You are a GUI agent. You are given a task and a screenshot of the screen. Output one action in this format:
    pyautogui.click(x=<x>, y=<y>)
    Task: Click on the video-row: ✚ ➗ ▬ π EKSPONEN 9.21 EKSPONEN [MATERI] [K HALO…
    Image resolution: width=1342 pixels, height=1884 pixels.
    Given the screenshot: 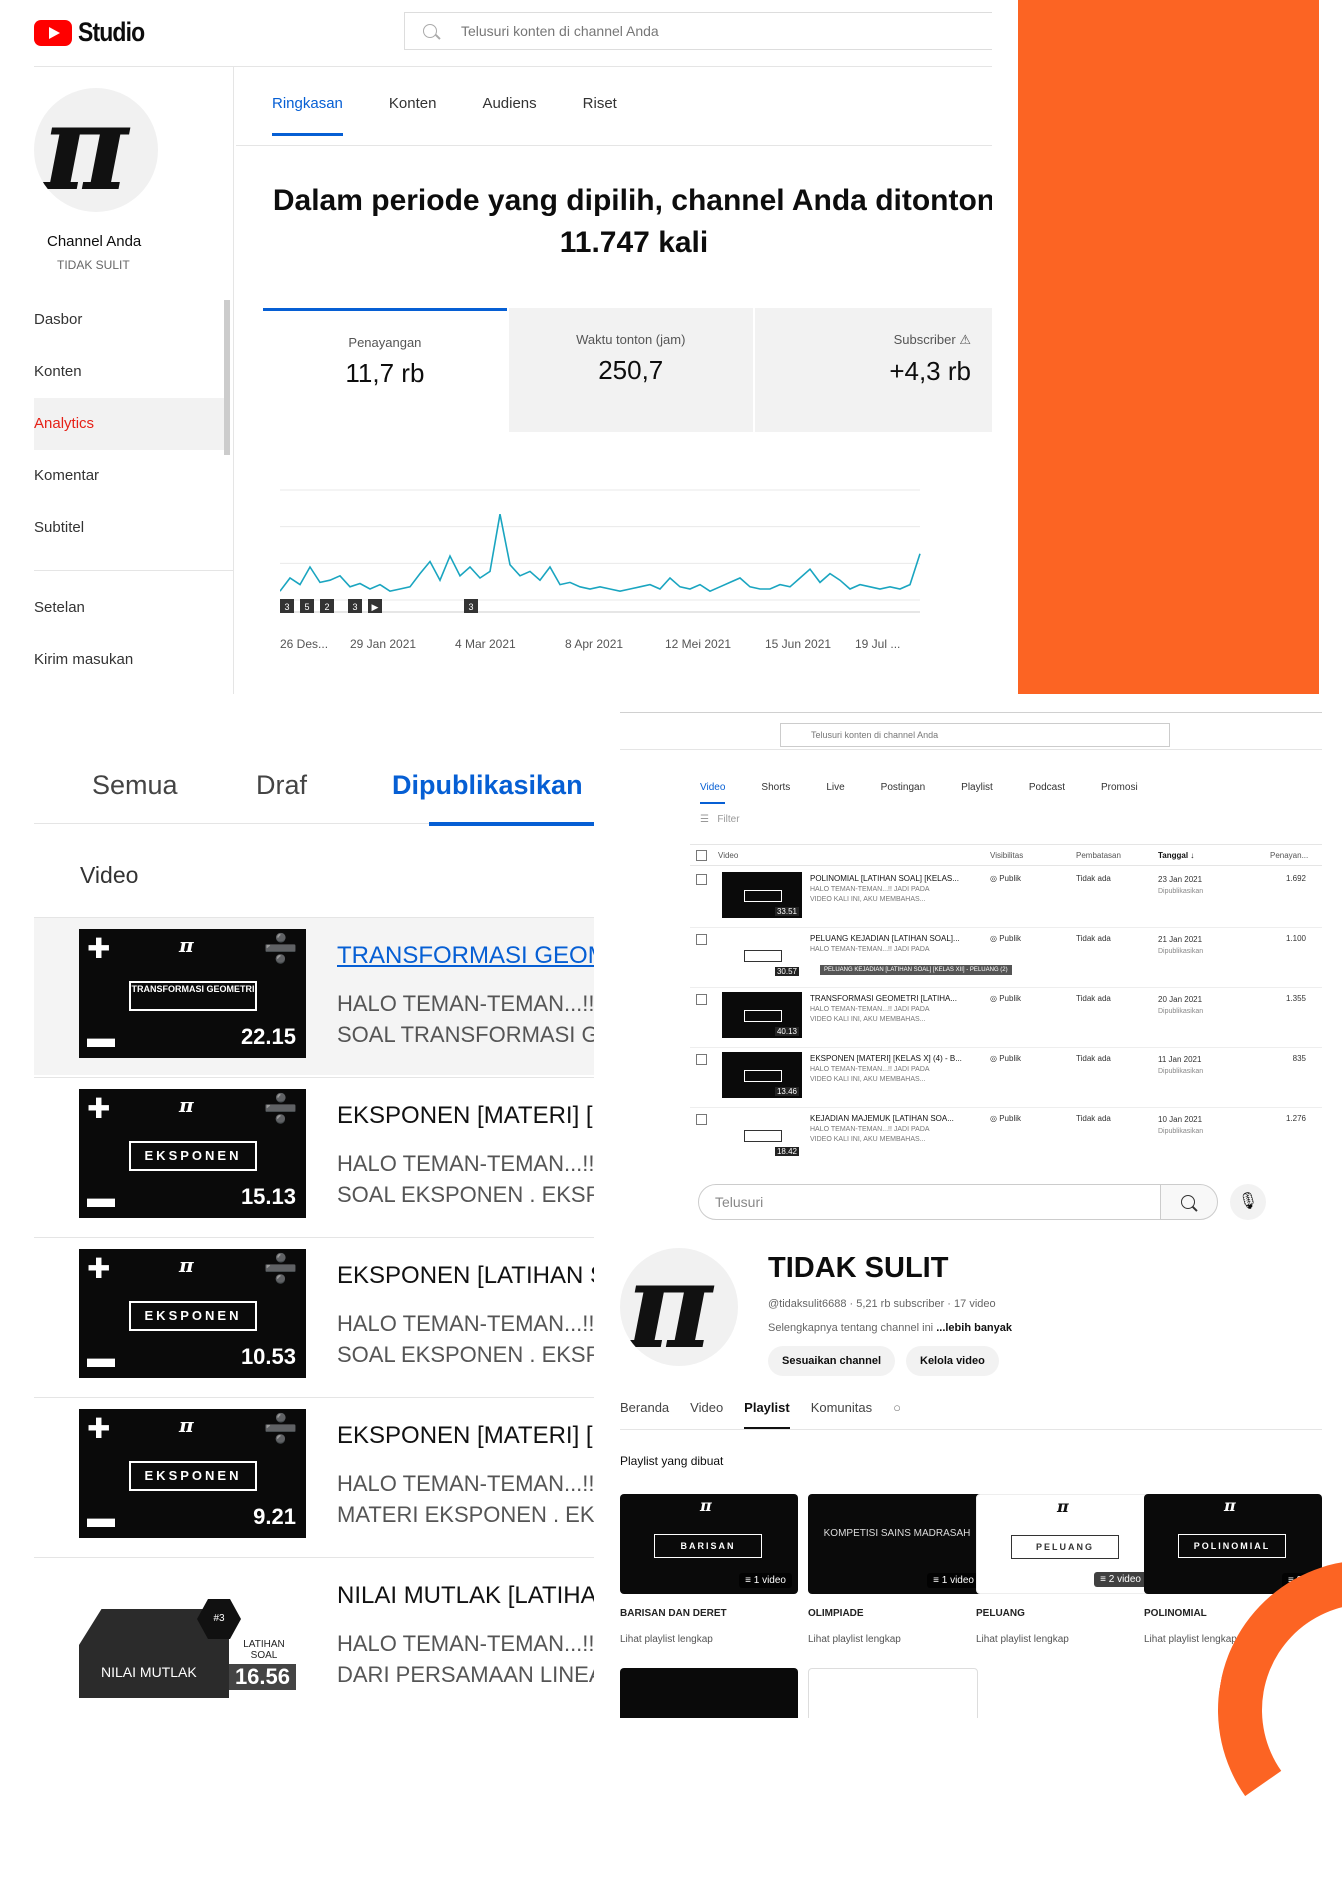 What is the action you would take?
    pyautogui.click(x=314, y=1476)
    